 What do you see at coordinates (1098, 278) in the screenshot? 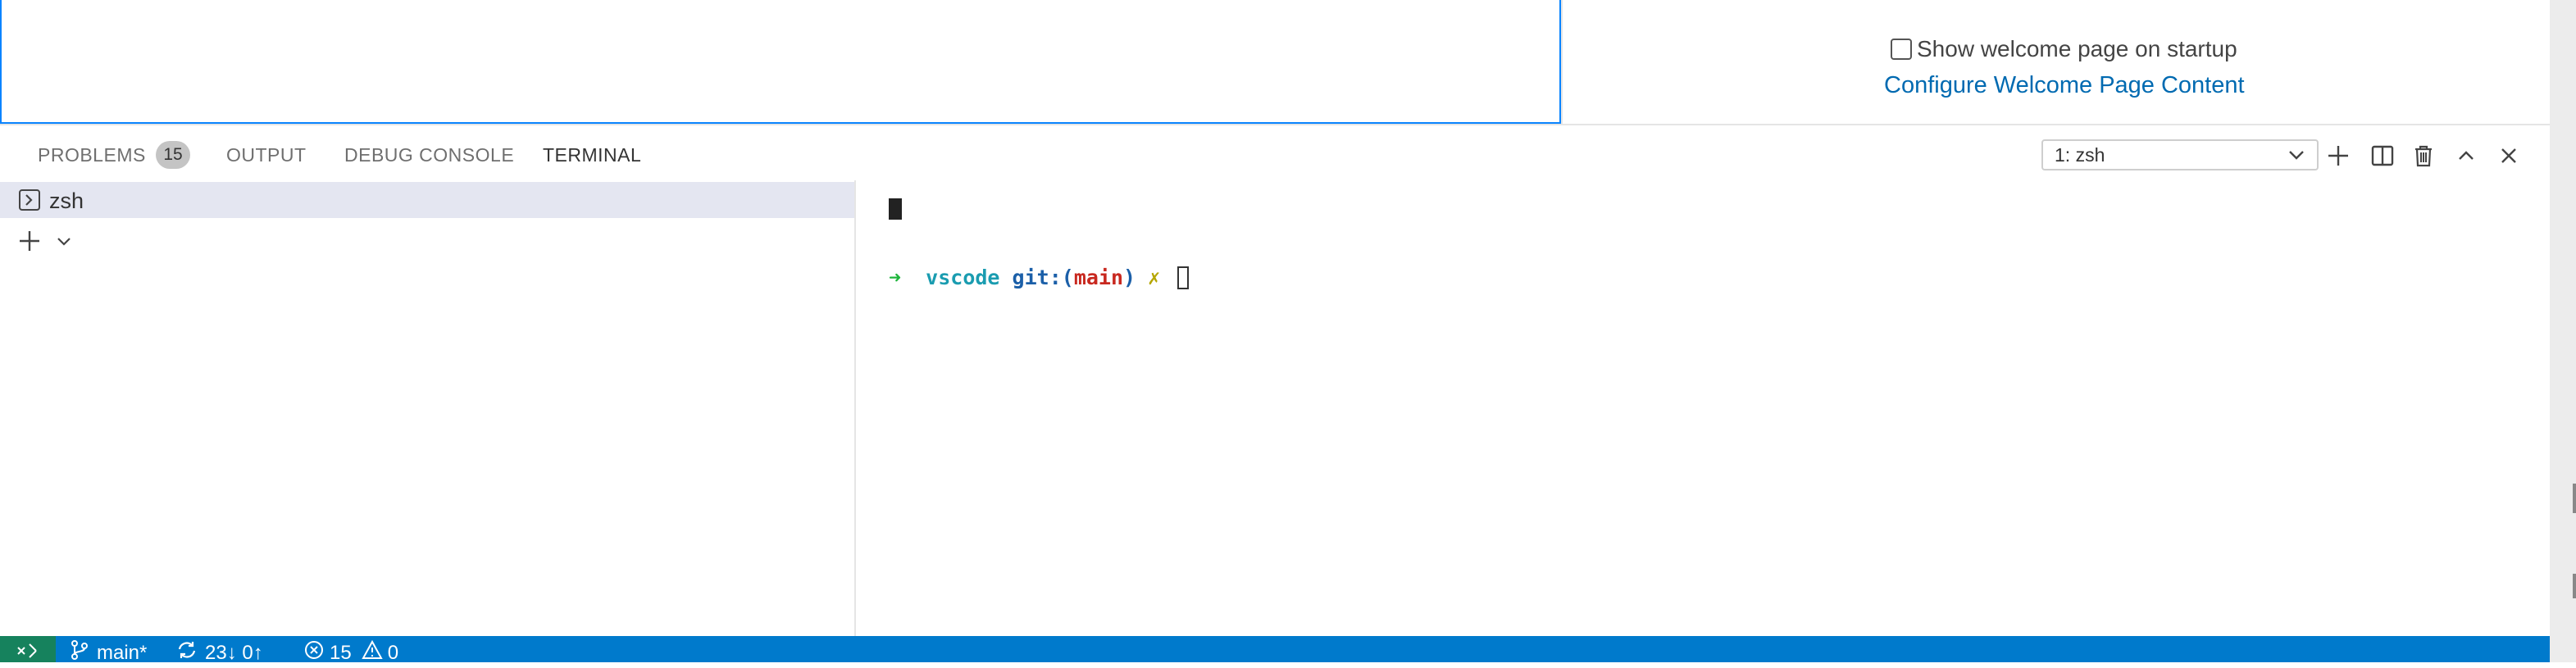
I see `prompt-branch: main` at bounding box center [1098, 278].